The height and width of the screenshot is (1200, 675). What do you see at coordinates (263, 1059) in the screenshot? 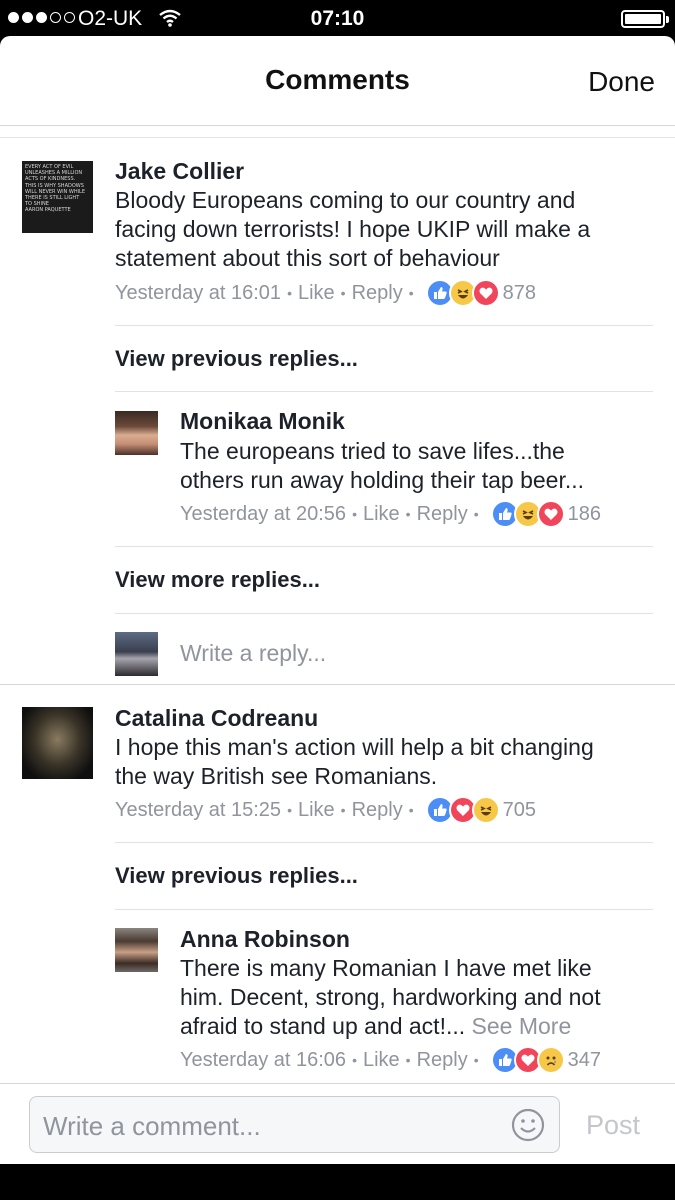
I see `reply-timestamp: Yesterday at 16:06` at bounding box center [263, 1059].